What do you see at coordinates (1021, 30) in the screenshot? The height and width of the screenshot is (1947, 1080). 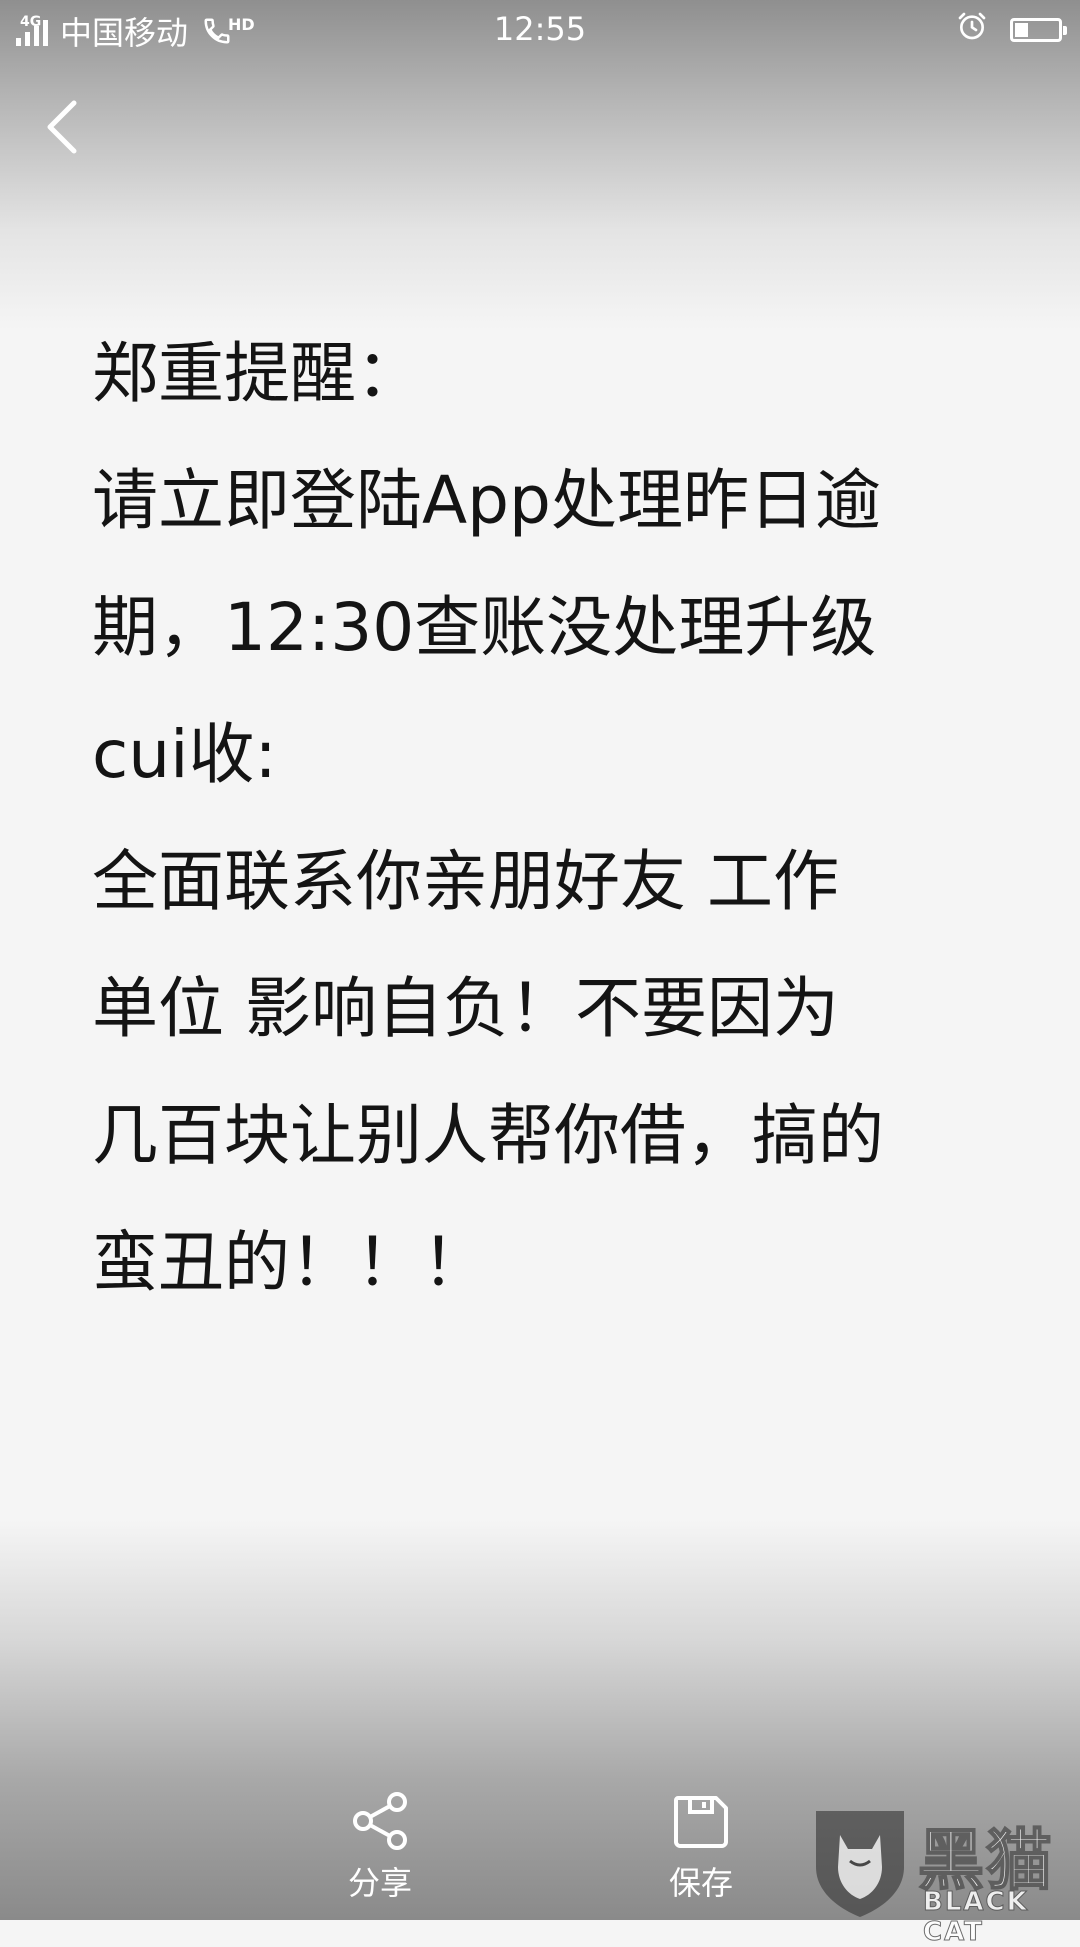 I see `battery-fill` at bounding box center [1021, 30].